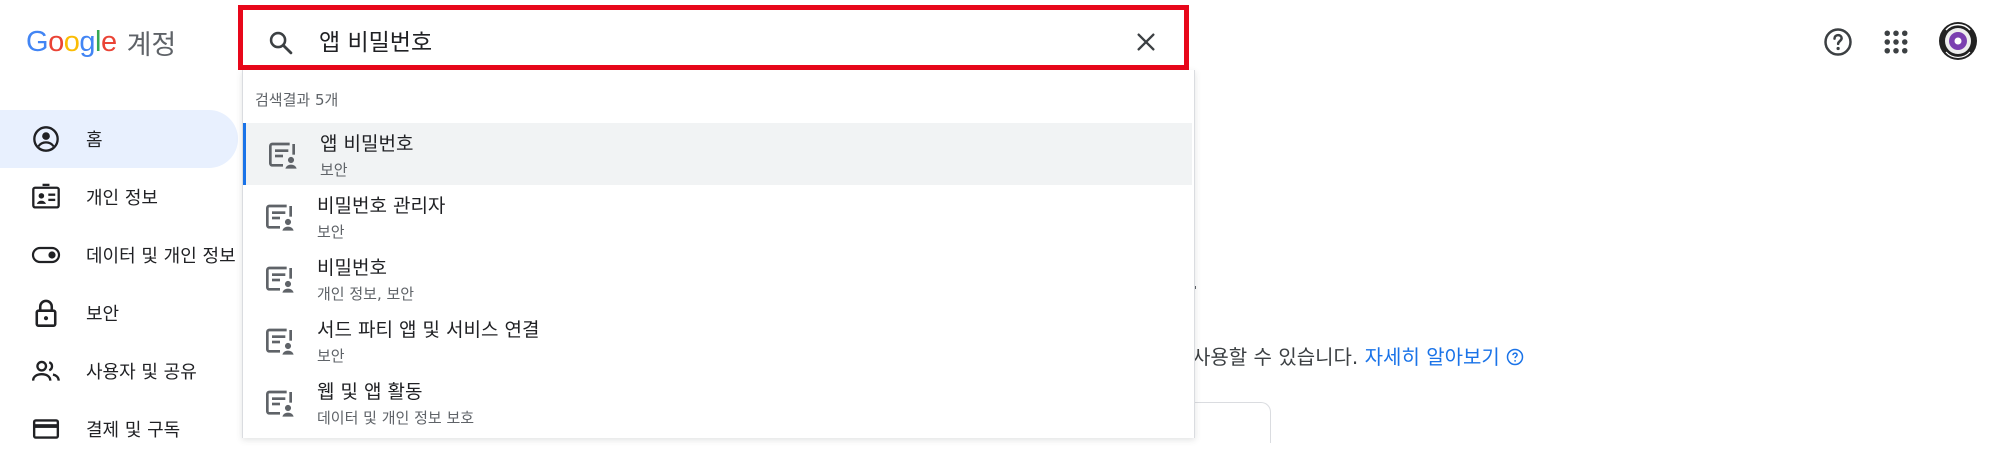 This screenshot has height=458, width=2000. I want to click on sidebar-item-data-privacy: 데이터 및 개인 정보, so click(120, 255).